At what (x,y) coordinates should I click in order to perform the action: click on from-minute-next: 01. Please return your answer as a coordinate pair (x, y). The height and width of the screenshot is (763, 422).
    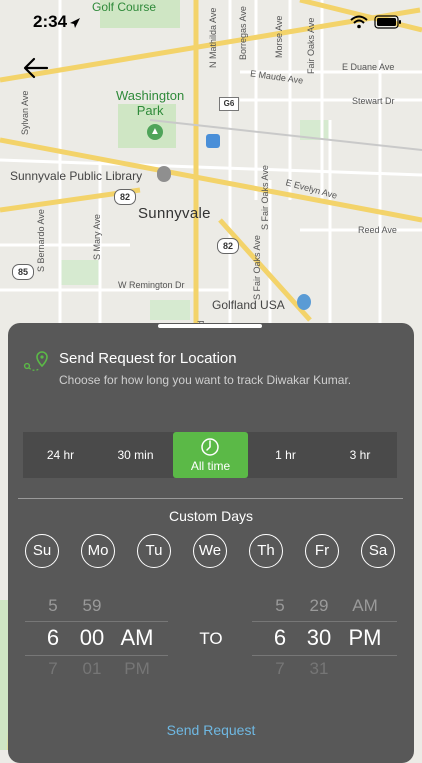
    Looking at the image, I should click on (92, 669).